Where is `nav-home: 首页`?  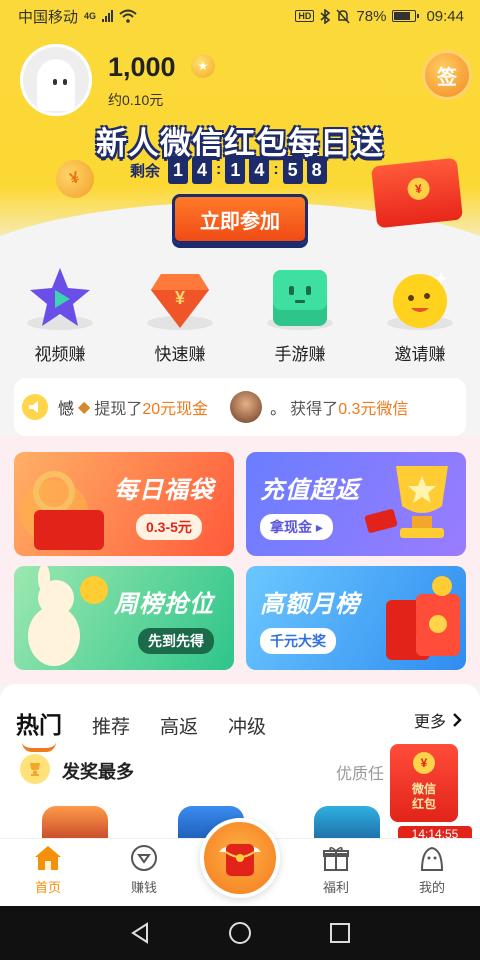 nav-home: 首页 is located at coordinates (48, 869).